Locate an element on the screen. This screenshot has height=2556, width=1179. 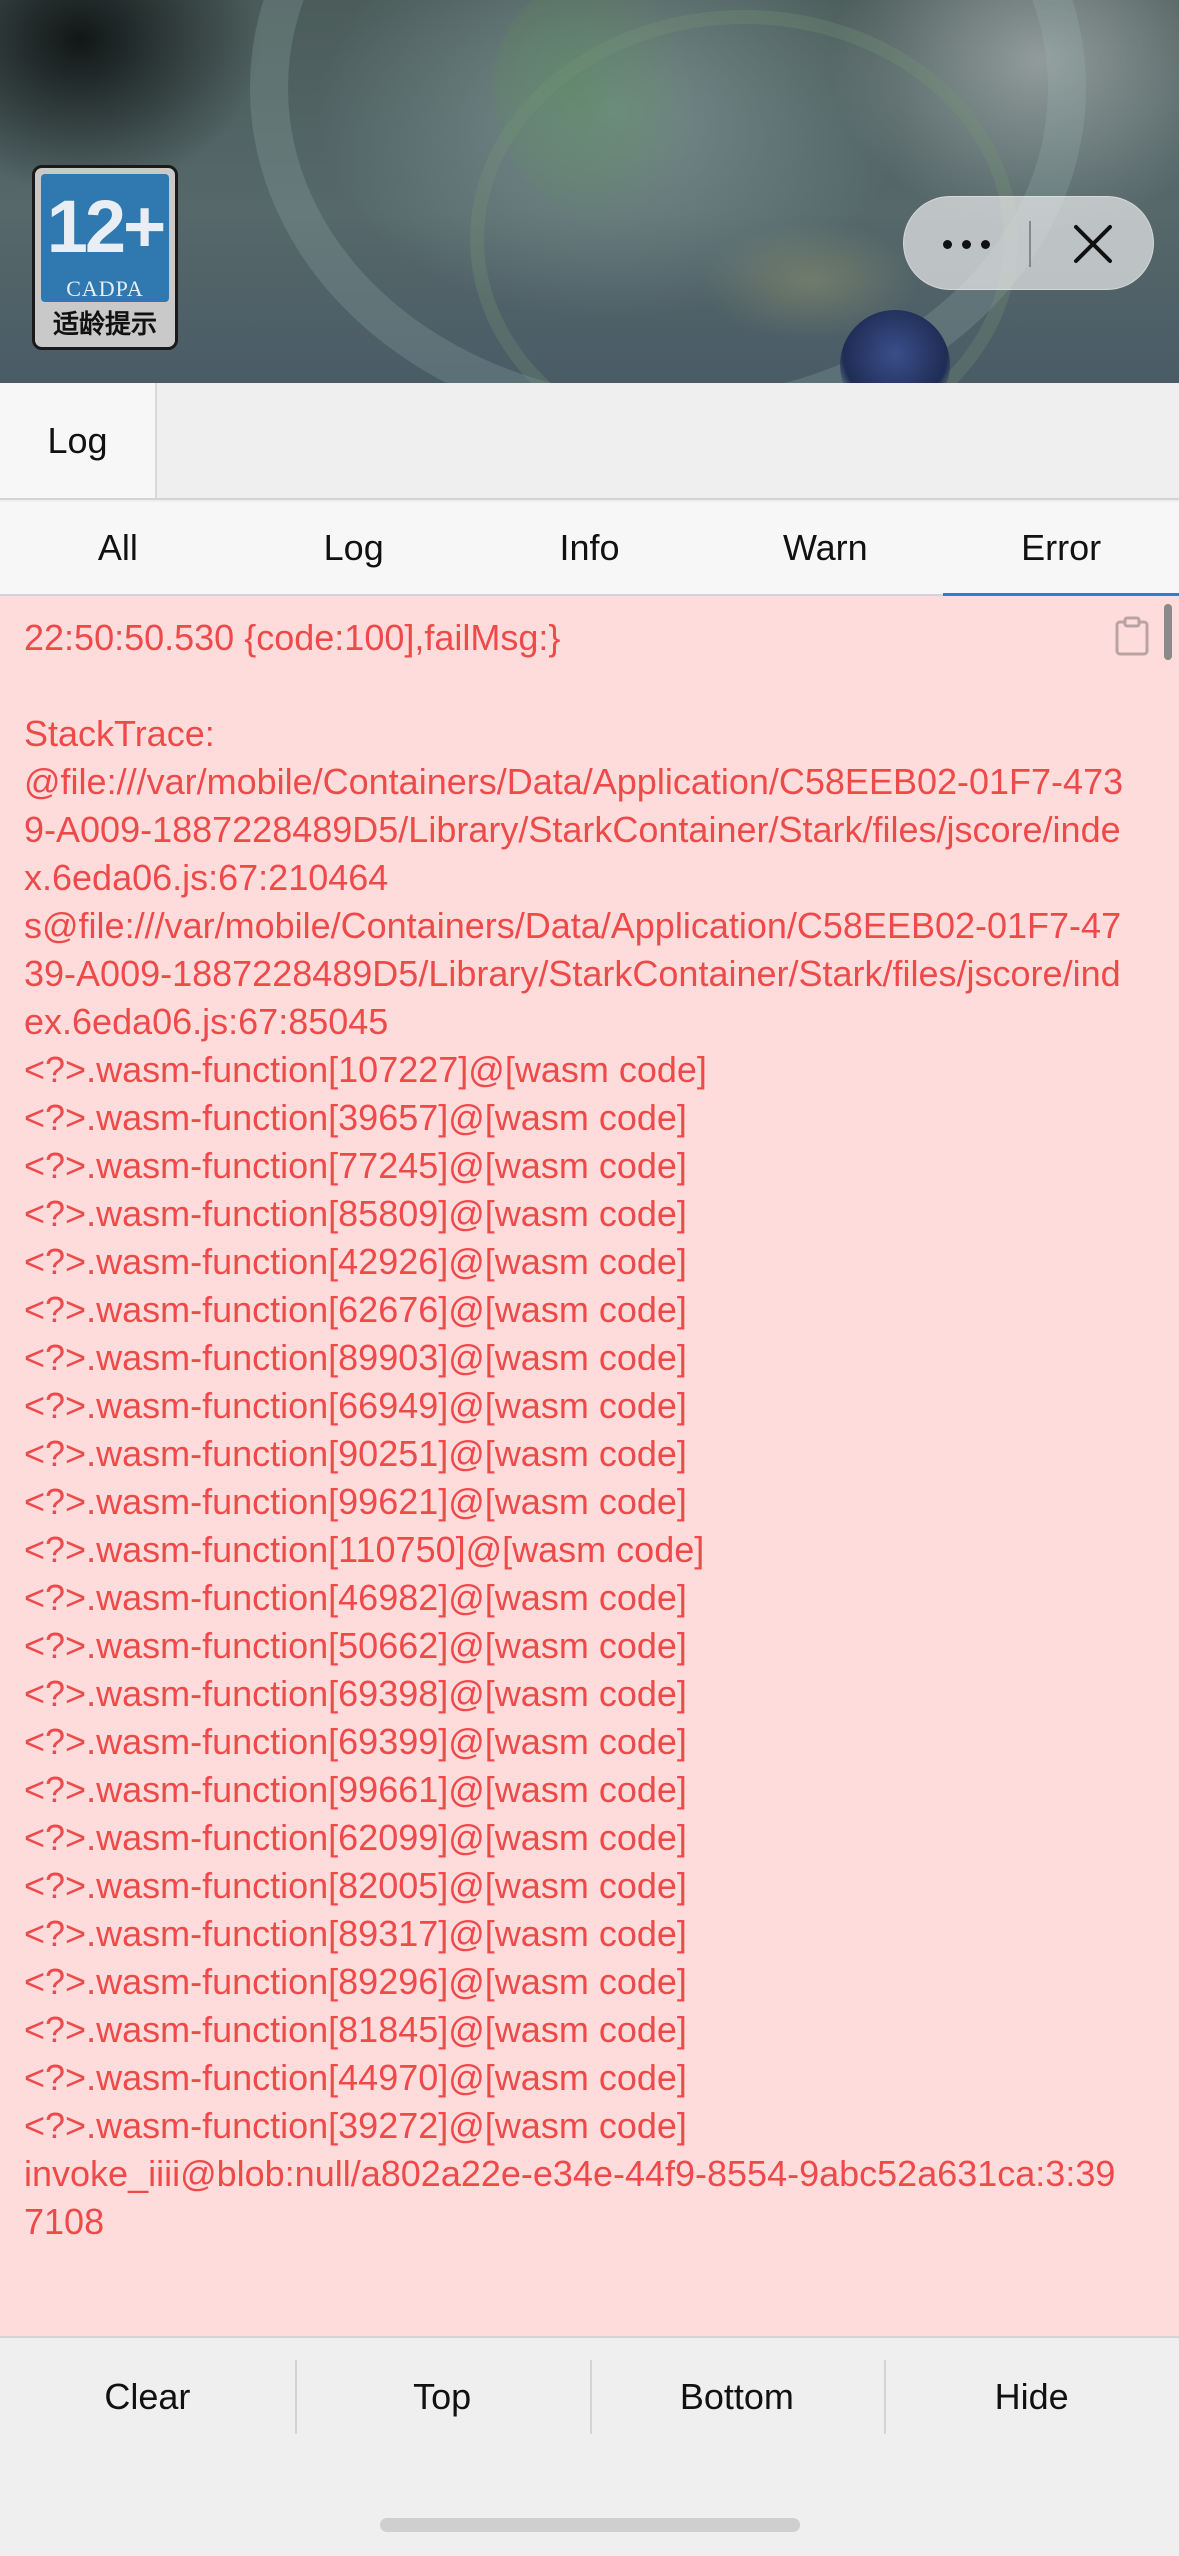
log-line: <?>.wasm-function[77245]@[wasm code] is located at coordinates (355, 1165).